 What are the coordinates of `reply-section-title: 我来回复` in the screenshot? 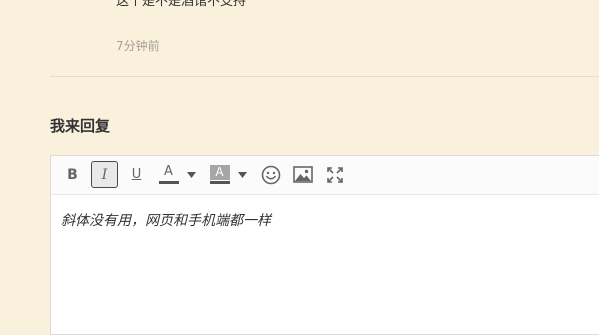 It's located at (80, 126).